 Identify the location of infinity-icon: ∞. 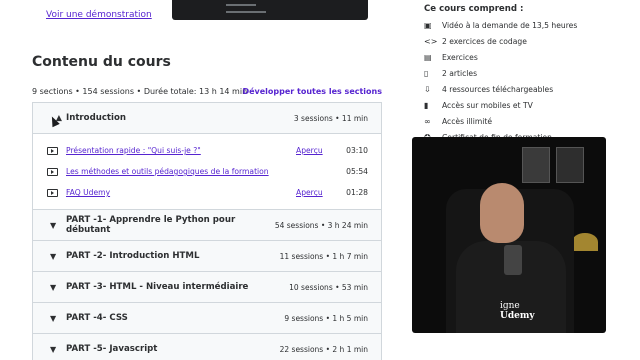
(427, 121).